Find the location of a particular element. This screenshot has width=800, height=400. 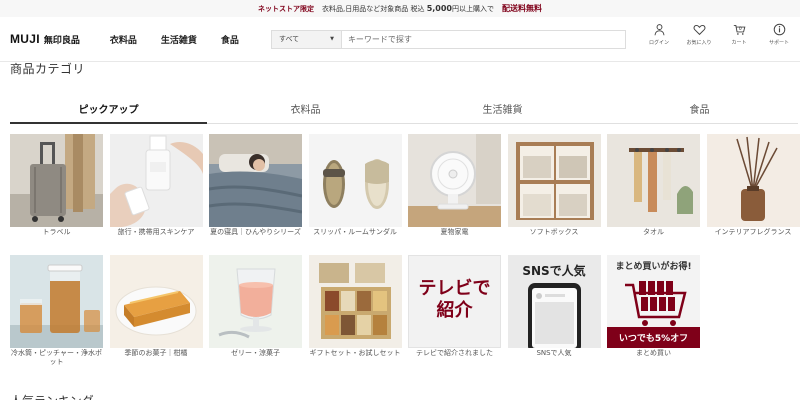

category-label: 旅行・携帯用スキンケア is located at coordinates (156, 232).